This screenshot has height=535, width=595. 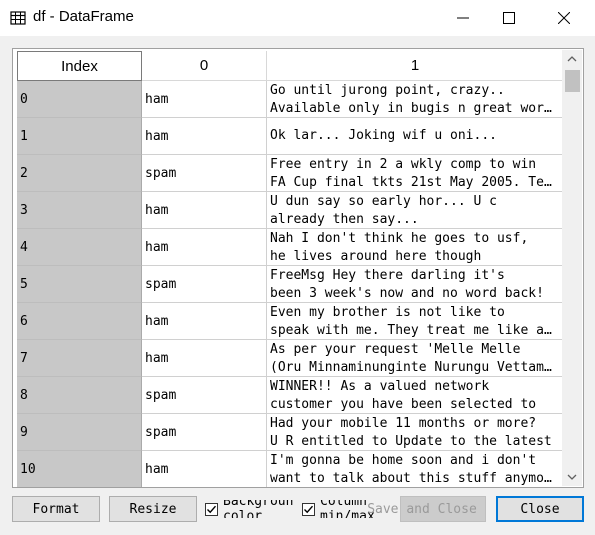 What do you see at coordinates (56, 509) in the screenshot?
I see `format-button: Format` at bounding box center [56, 509].